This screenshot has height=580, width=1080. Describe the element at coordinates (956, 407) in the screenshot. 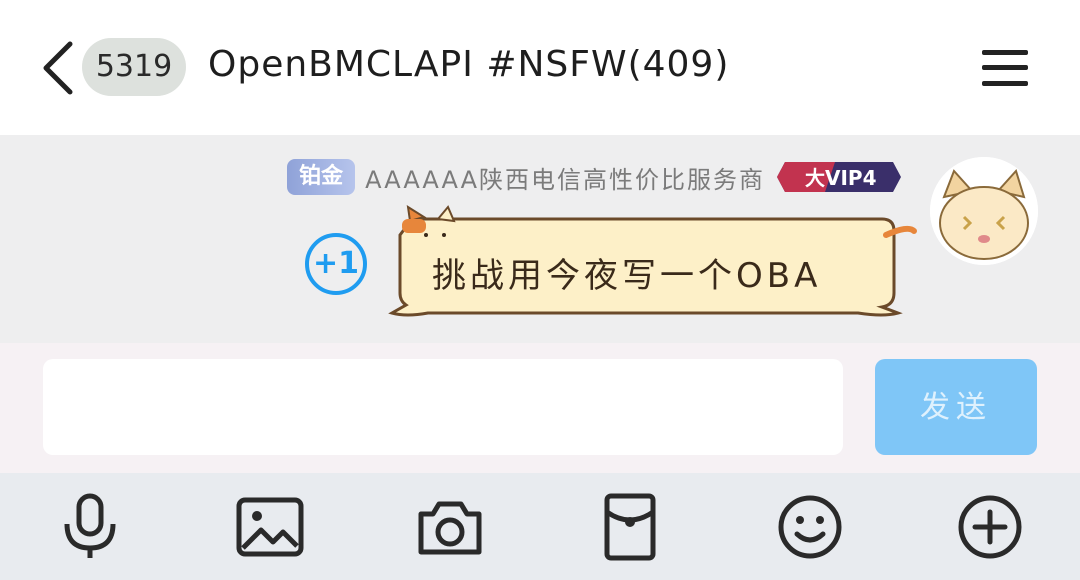

I see `send-button: 发送` at that location.